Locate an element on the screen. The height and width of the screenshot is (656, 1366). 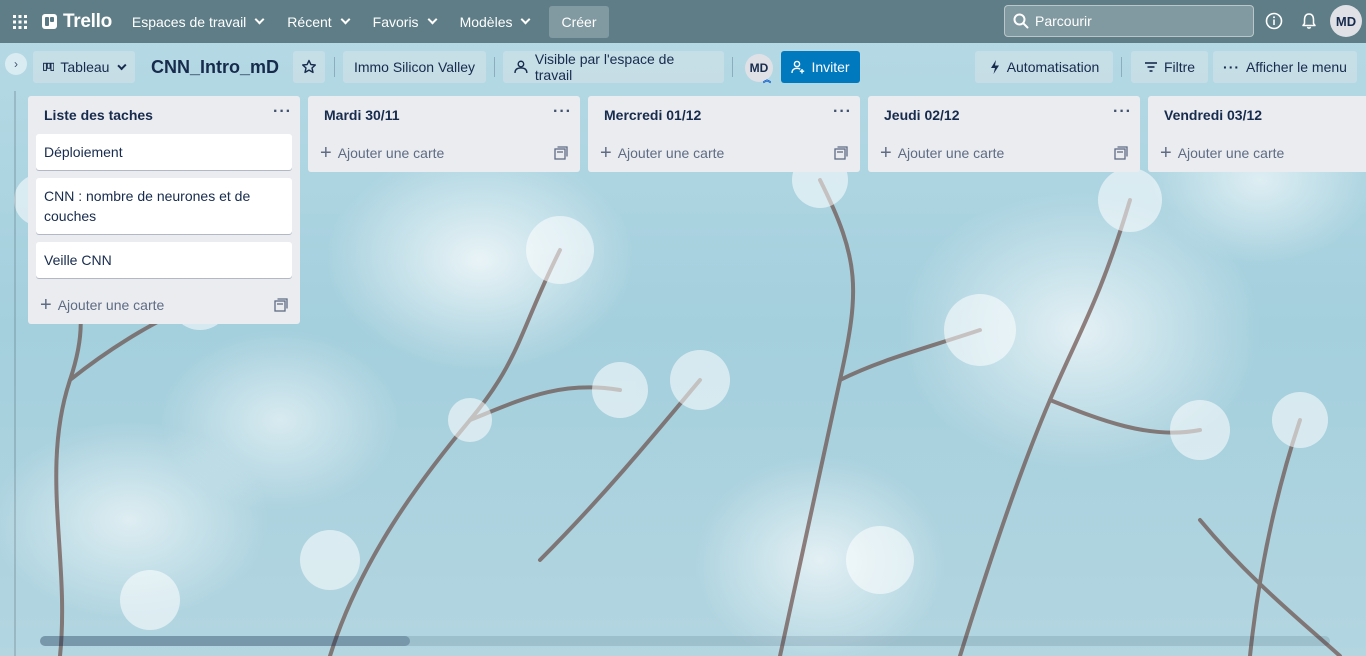
logo-text: Trello is located at coordinates (87, 21).